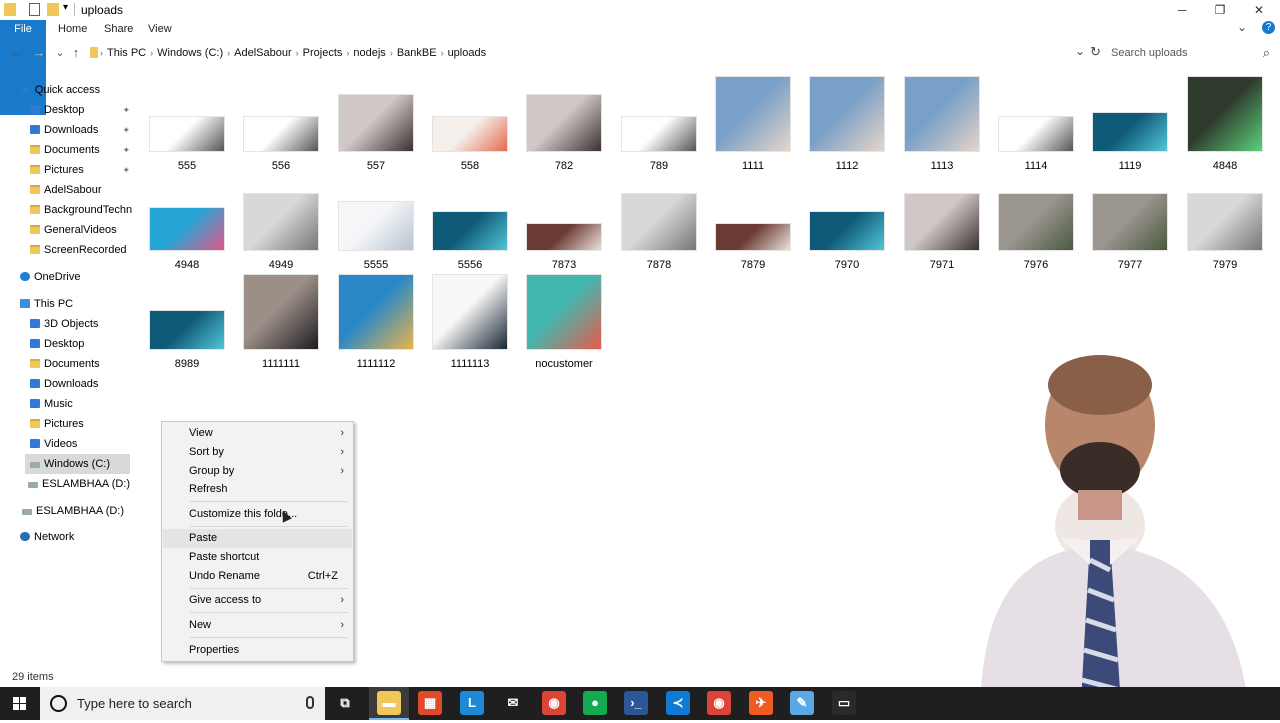  What do you see at coordinates (389, 703) in the screenshot?
I see `taskbar-app-file-explorer-icon: ▬` at bounding box center [389, 703].